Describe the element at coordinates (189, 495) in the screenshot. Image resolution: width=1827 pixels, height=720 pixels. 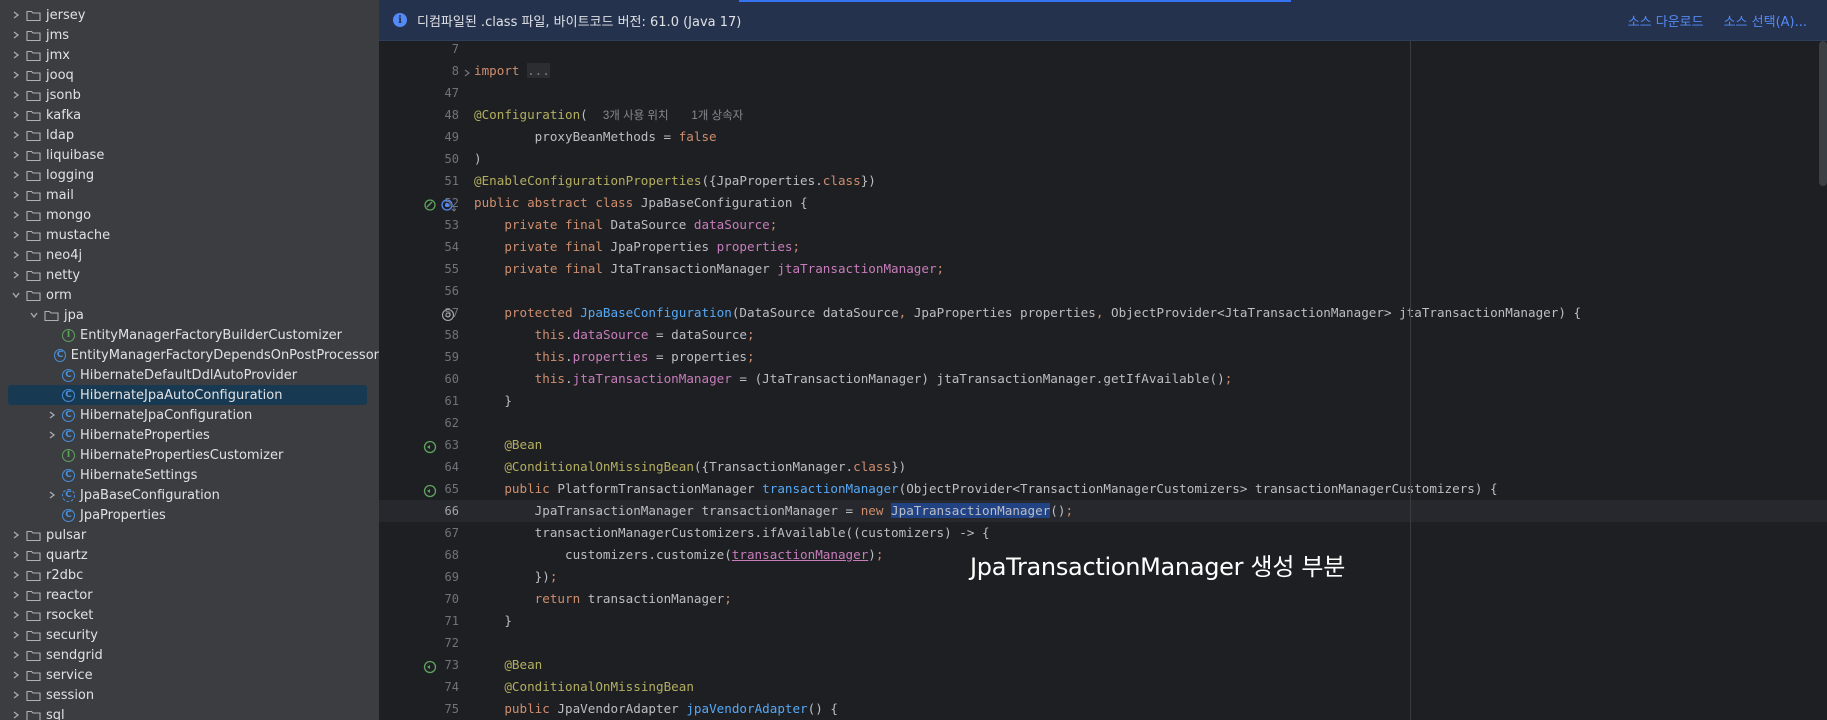
I see `tree-class-item: C JpaBaseConfiguration` at that location.